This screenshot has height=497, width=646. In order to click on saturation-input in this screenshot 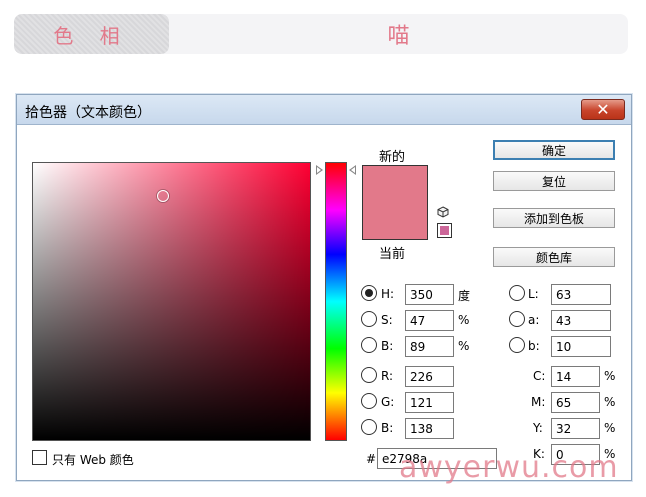, I will do `click(429, 320)`.